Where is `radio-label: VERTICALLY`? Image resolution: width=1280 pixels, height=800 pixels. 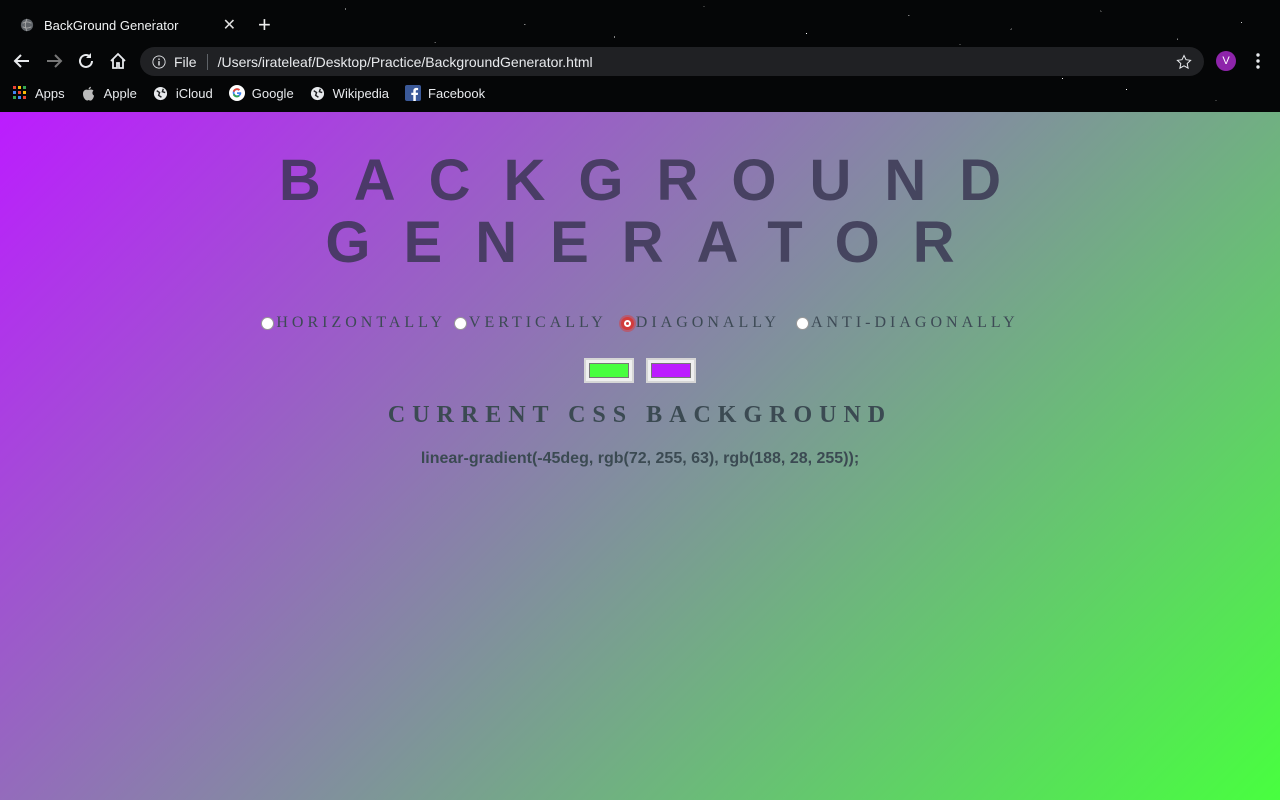 radio-label: VERTICALLY is located at coordinates (537, 322).